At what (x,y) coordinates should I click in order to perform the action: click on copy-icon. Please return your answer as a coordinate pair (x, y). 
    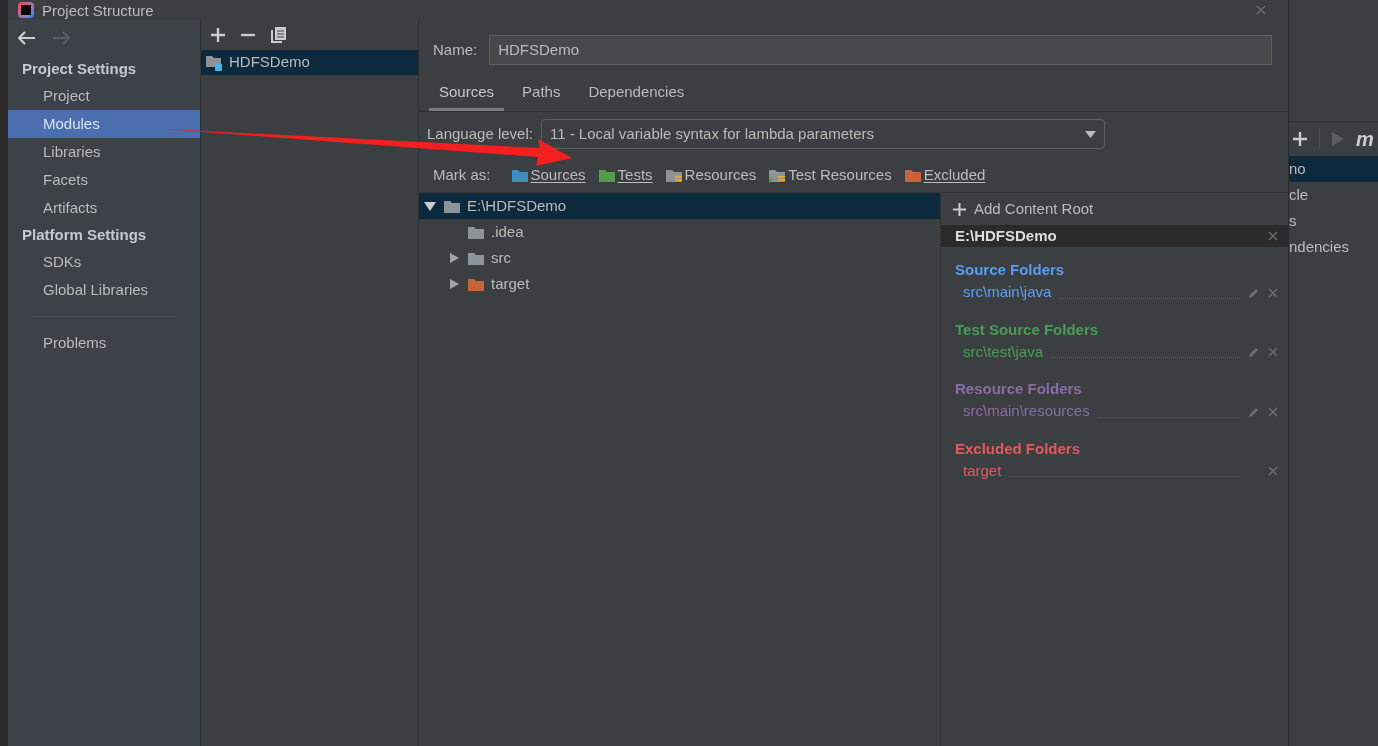
    Looking at the image, I should click on (278, 35).